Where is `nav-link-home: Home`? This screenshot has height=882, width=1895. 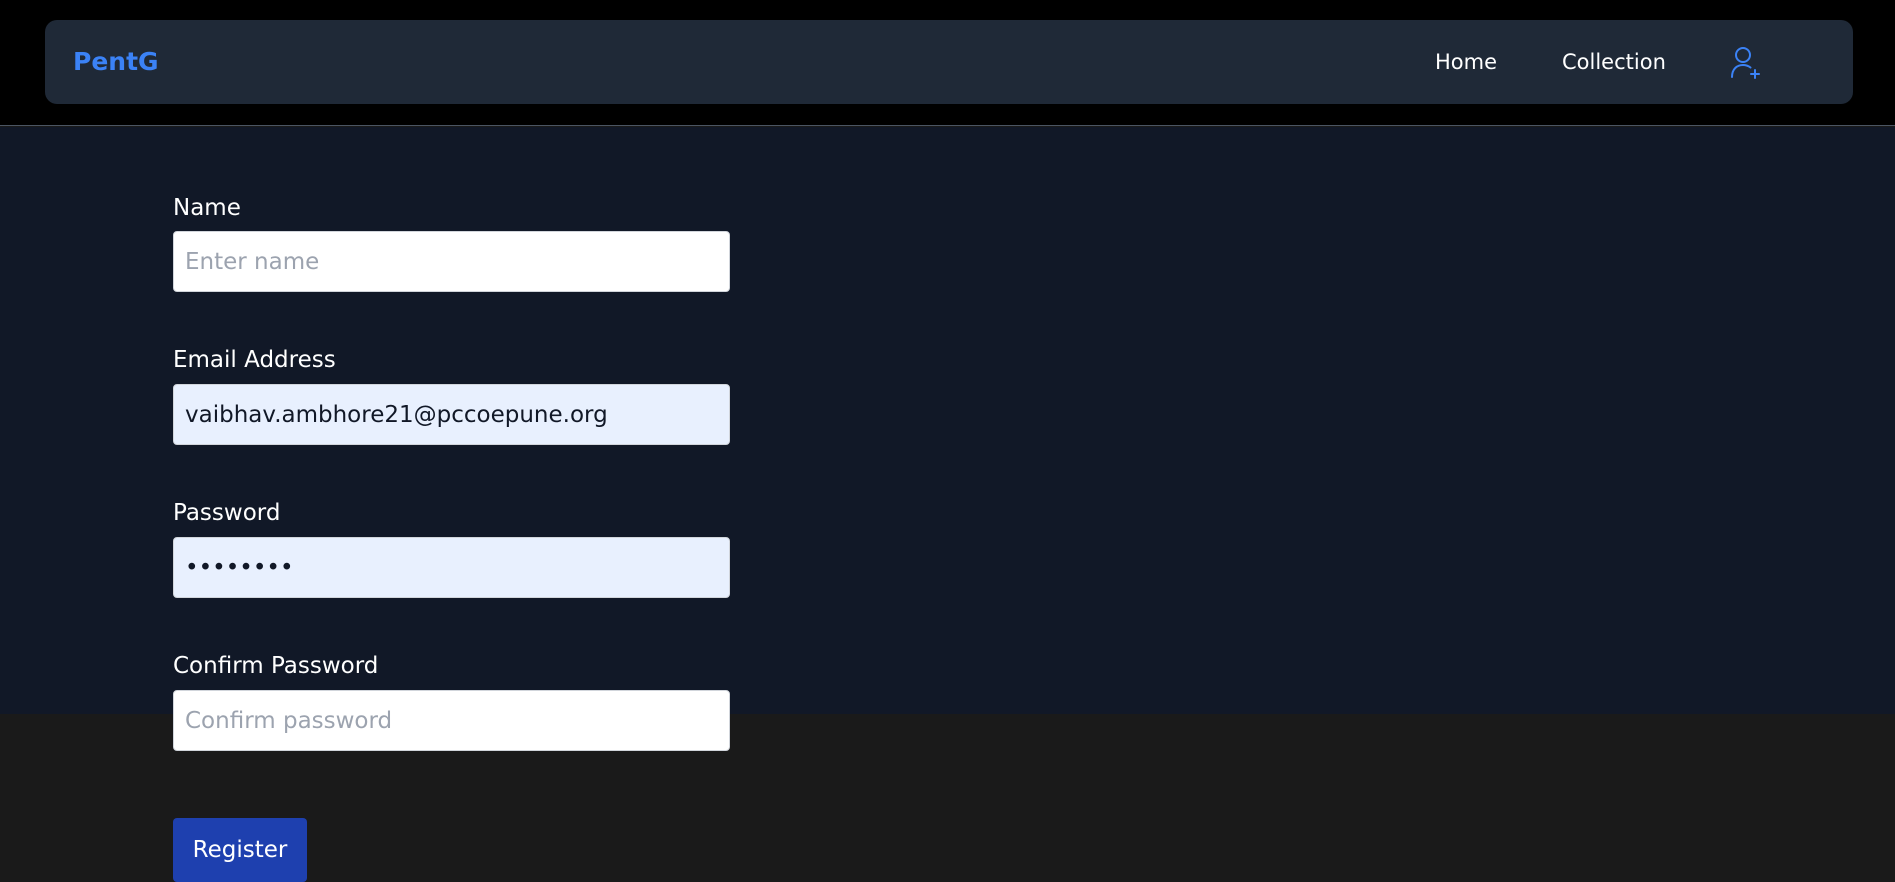 nav-link-home: Home is located at coordinates (1466, 62).